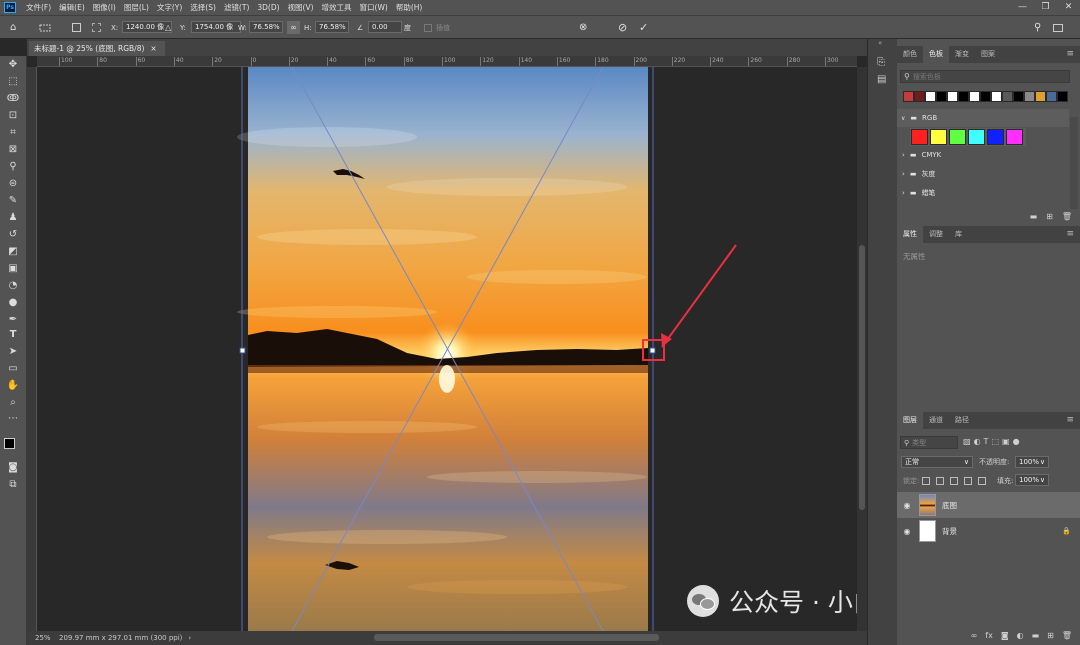  Describe the element at coordinates (13, 133) in the screenshot. I see `crop-tool-icon: ⌗` at that location.